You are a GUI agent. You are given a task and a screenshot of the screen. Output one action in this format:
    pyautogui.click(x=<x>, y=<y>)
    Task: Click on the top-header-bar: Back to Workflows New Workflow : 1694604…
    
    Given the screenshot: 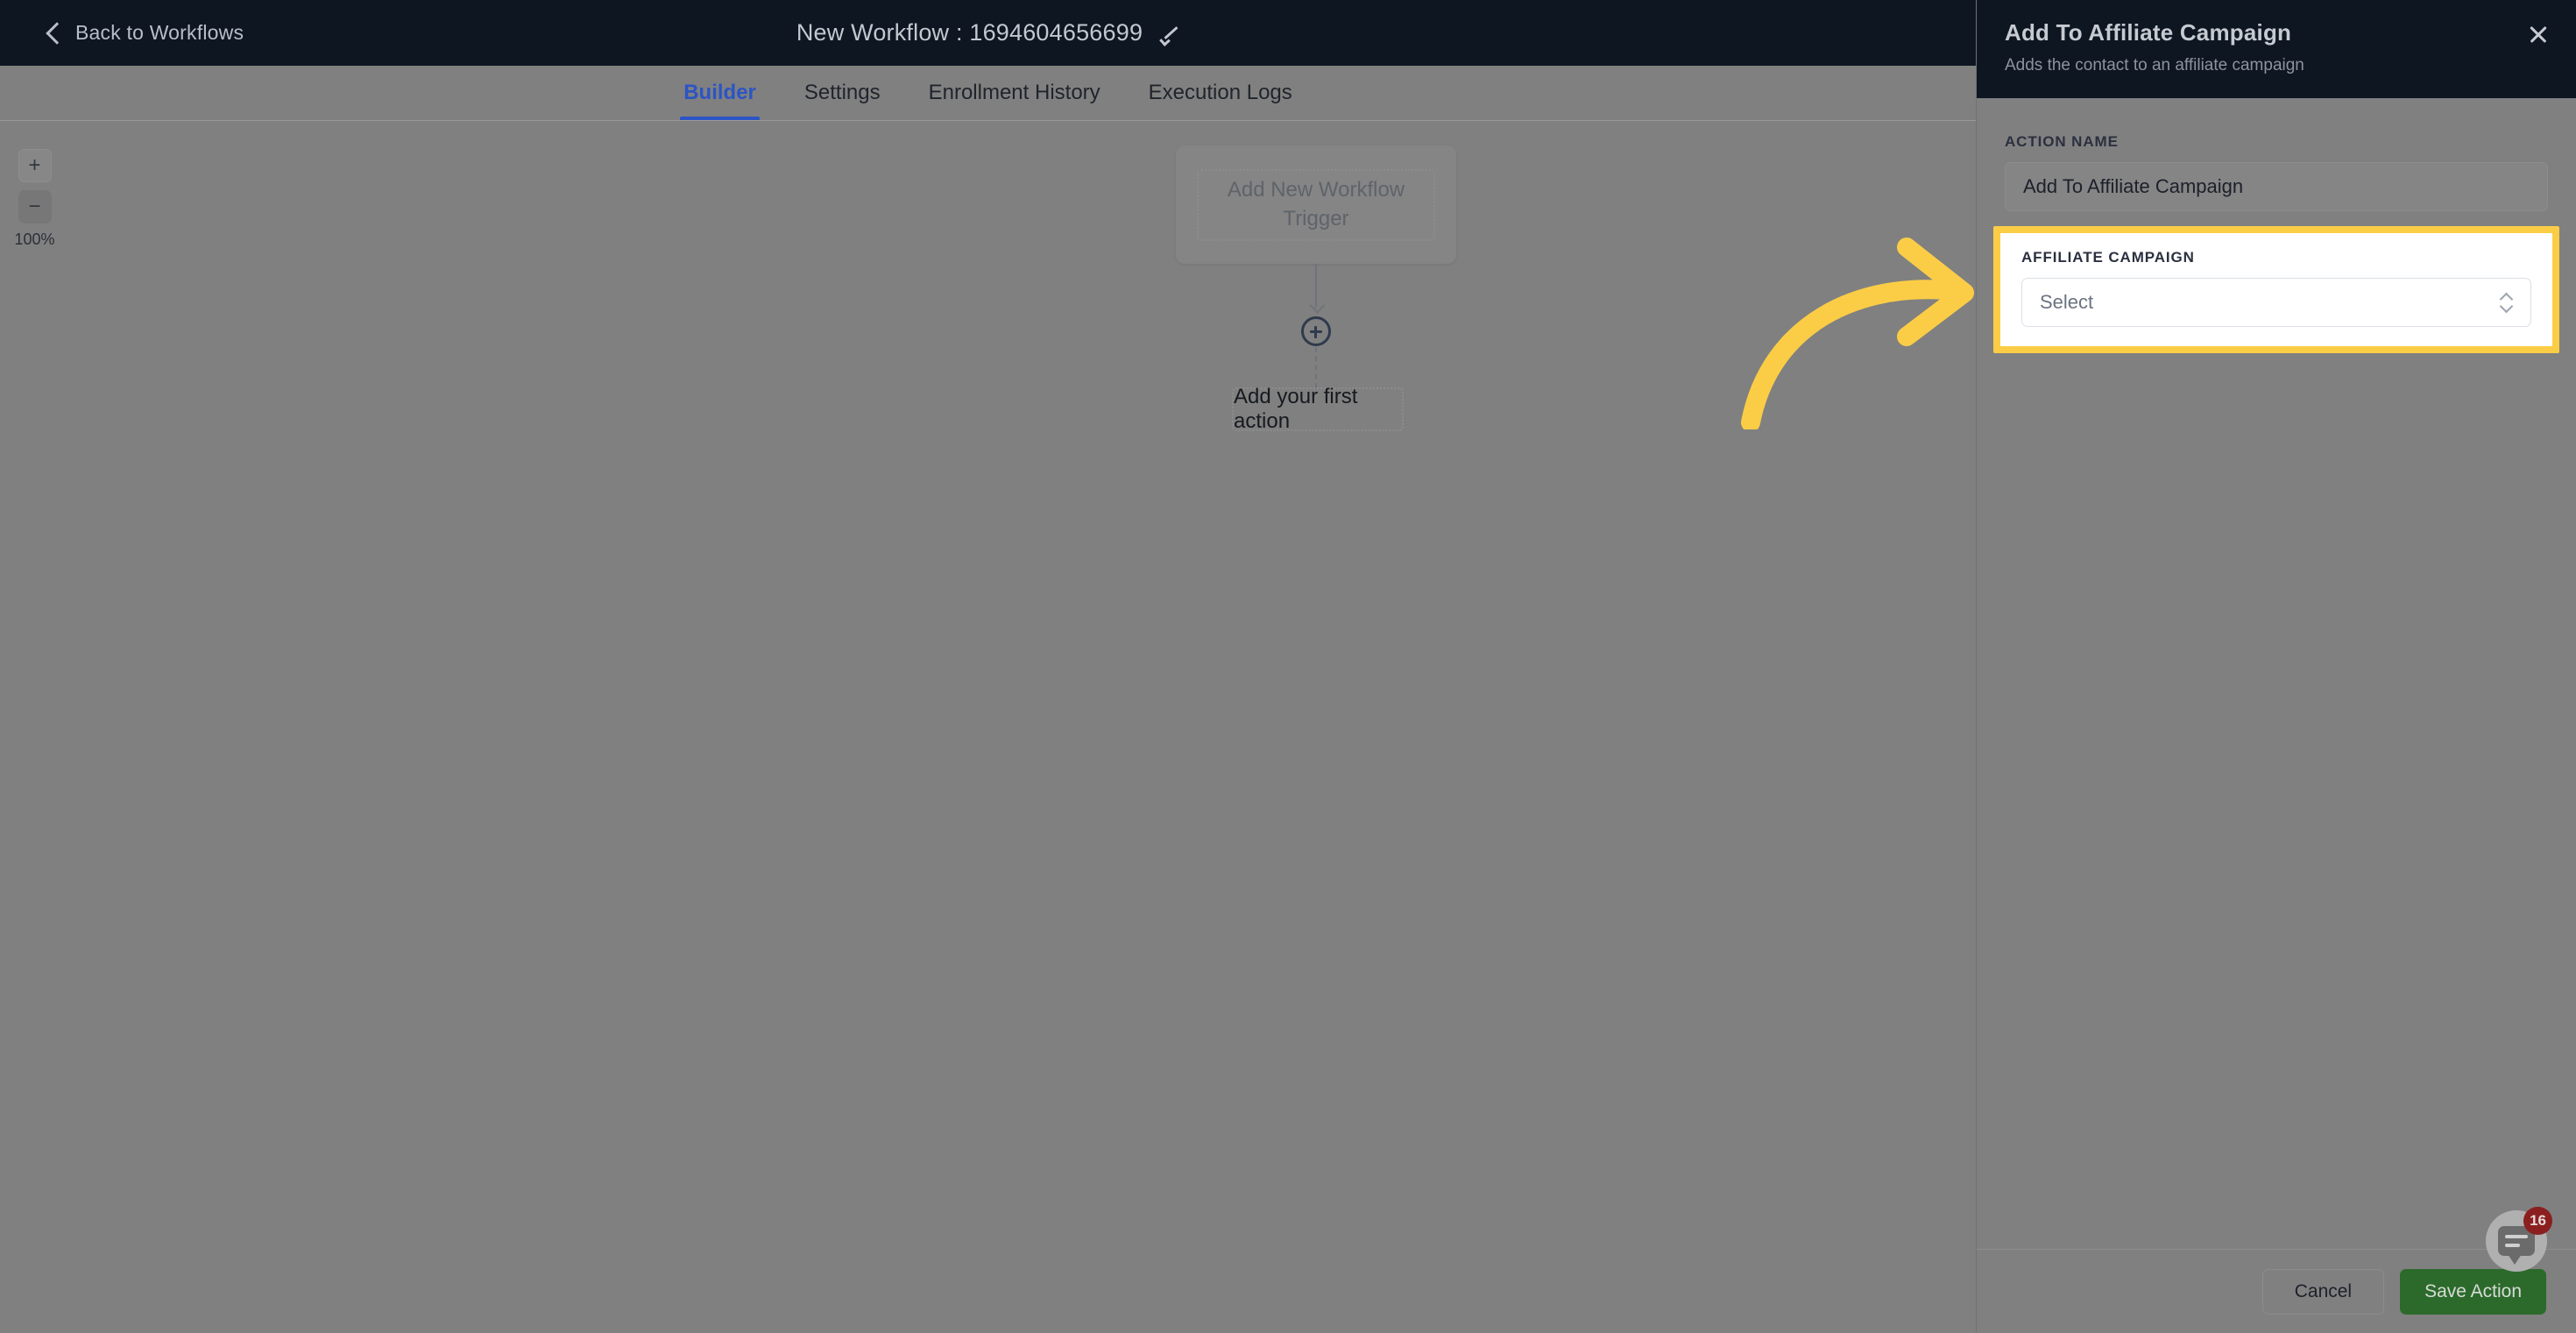 What is the action you would take?
    pyautogui.click(x=988, y=33)
    